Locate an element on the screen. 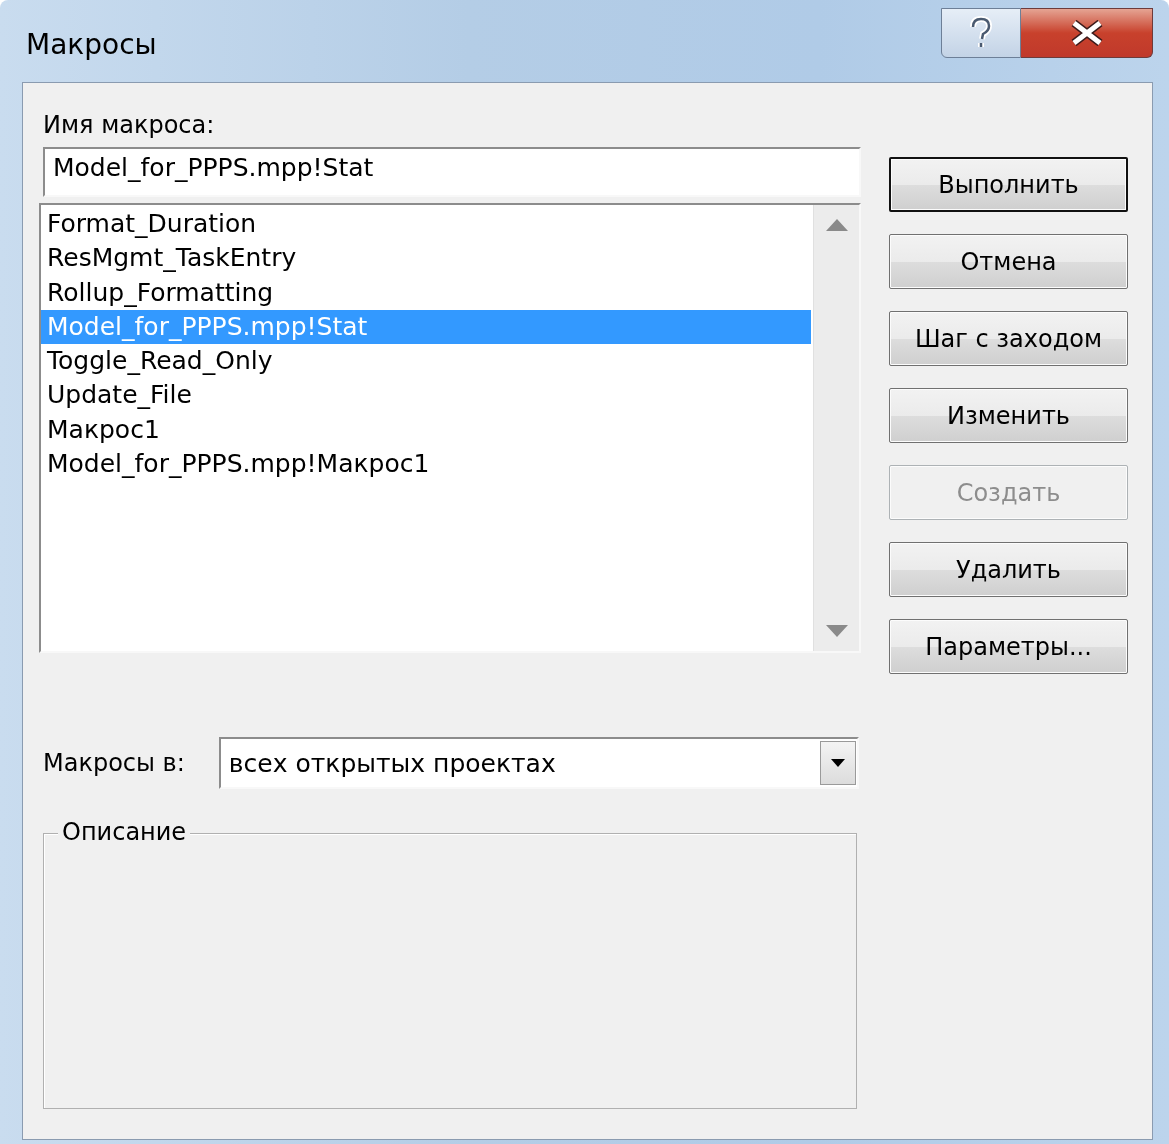 Image resolution: width=1169 pixels, height=1144 pixels. macro-item: Format_Duration is located at coordinates (427, 224).